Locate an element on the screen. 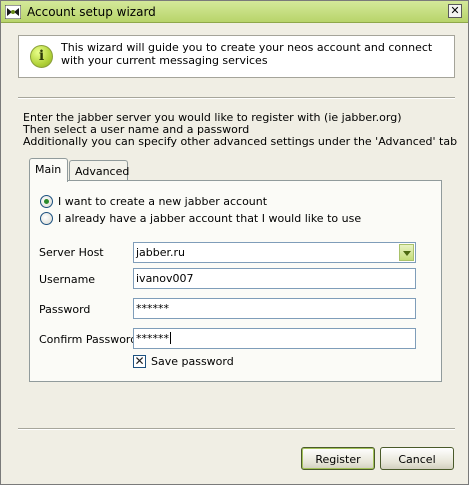 This screenshot has height=485, width=469. confirm-password-label: Confirm Password is located at coordinates (88, 339).